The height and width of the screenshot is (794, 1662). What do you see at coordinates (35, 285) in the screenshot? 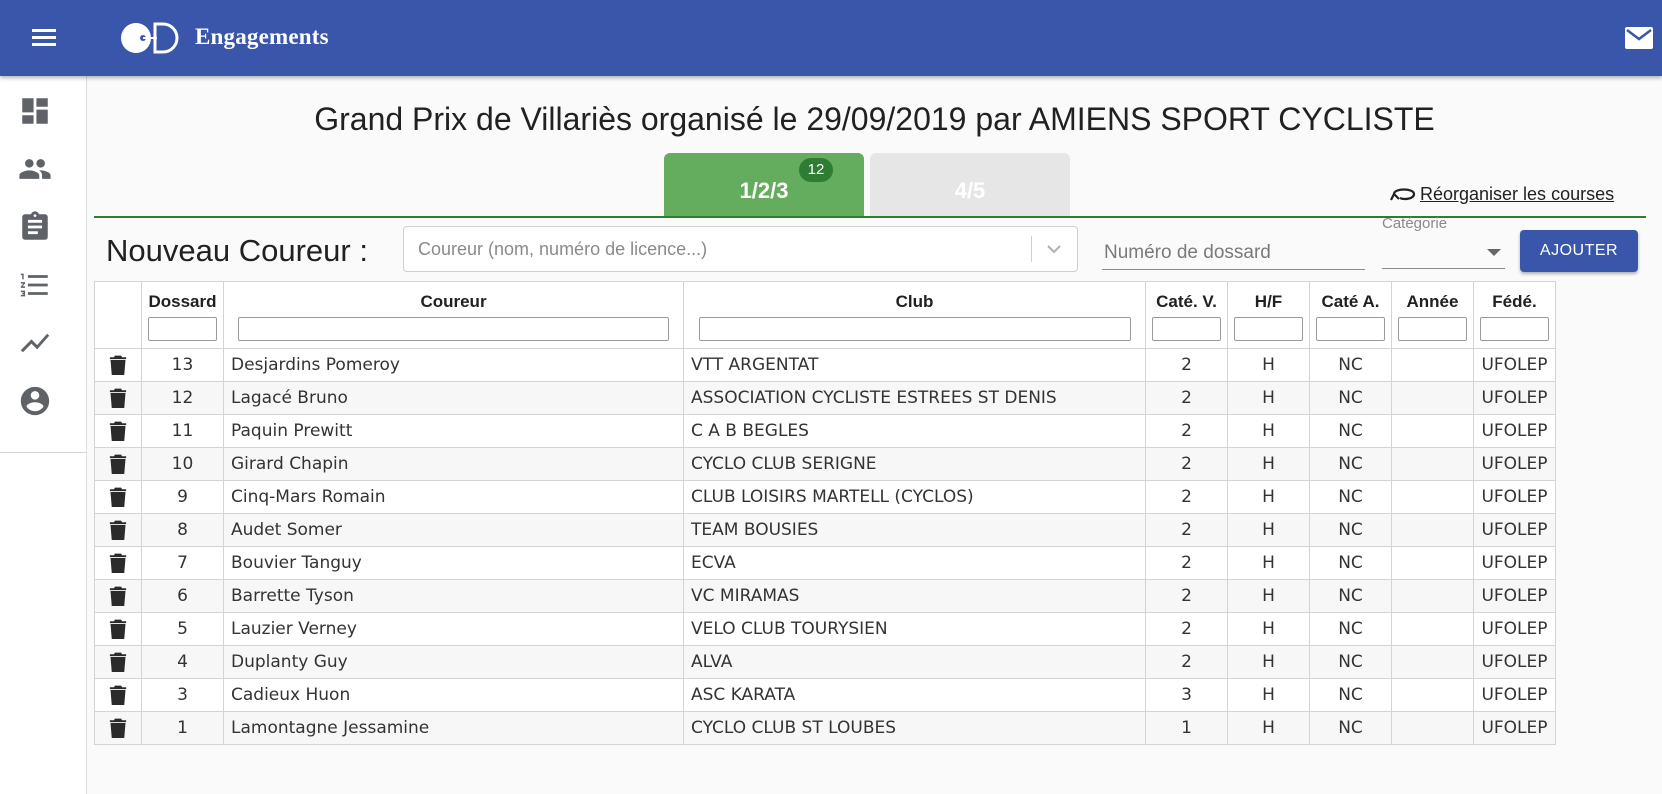
I see `sidebar-item-list` at bounding box center [35, 285].